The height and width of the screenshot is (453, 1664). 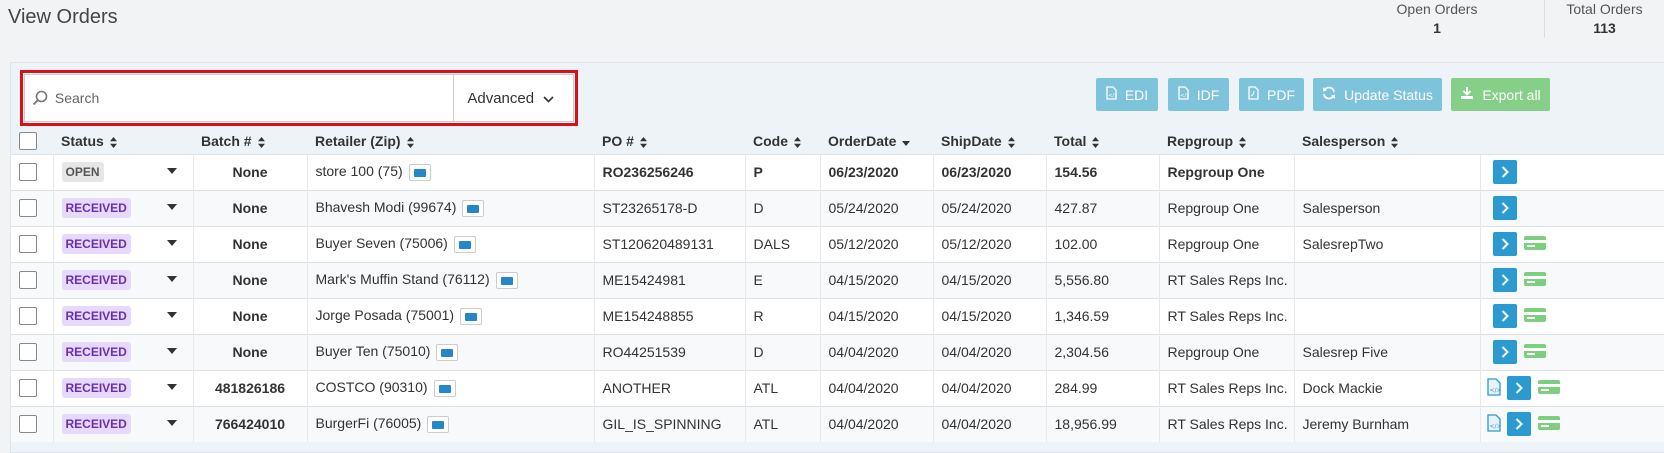 What do you see at coordinates (782, 243) in the screenshot?
I see `code-cell: DALS` at bounding box center [782, 243].